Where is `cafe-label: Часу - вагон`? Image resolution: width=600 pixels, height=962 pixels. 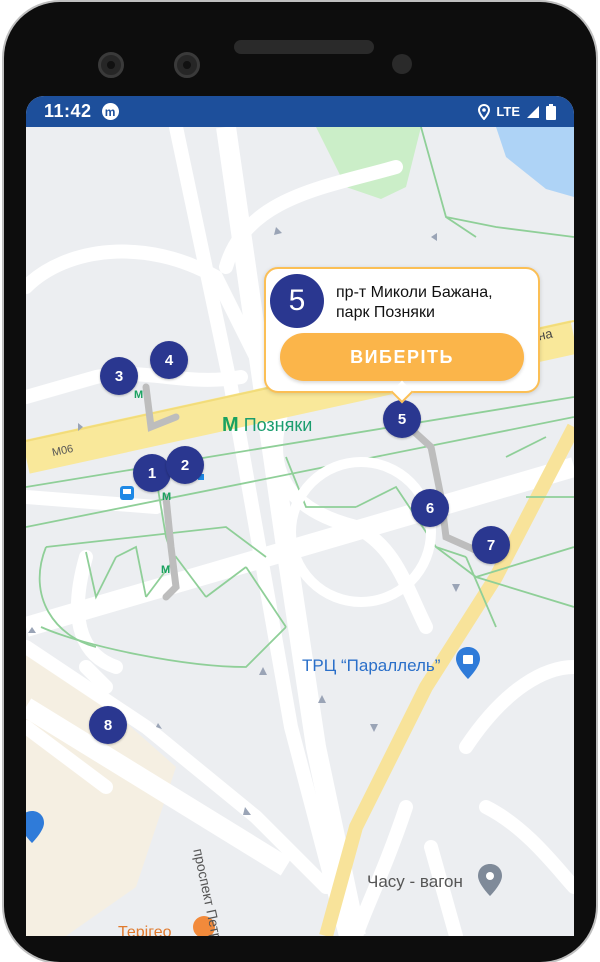
cafe-label: Часу - вагон is located at coordinates (415, 882).